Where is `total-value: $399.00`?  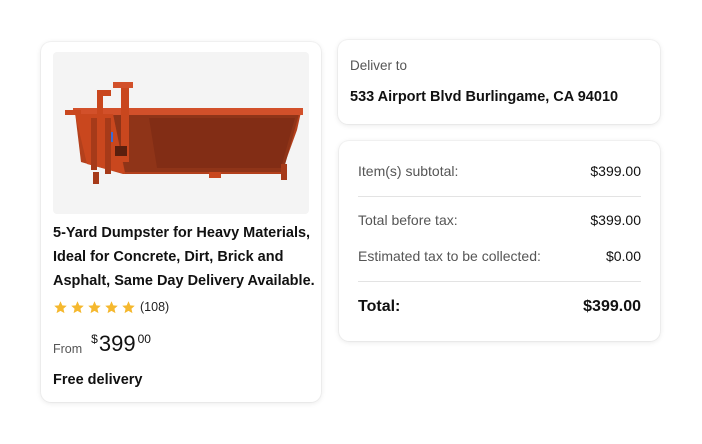 total-value: $399.00 is located at coordinates (612, 306).